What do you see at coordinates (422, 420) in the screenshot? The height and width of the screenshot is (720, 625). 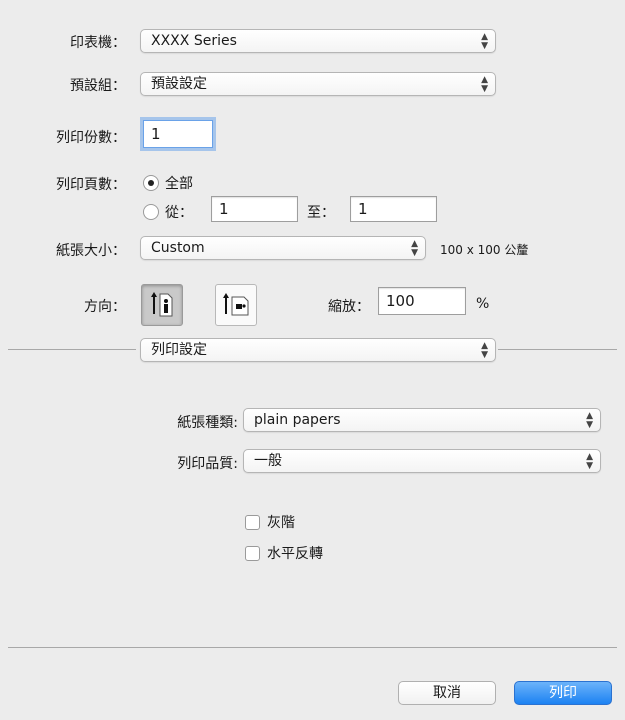 I see `media-type-popup: plain papers ▲ ▼` at bounding box center [422, 420].